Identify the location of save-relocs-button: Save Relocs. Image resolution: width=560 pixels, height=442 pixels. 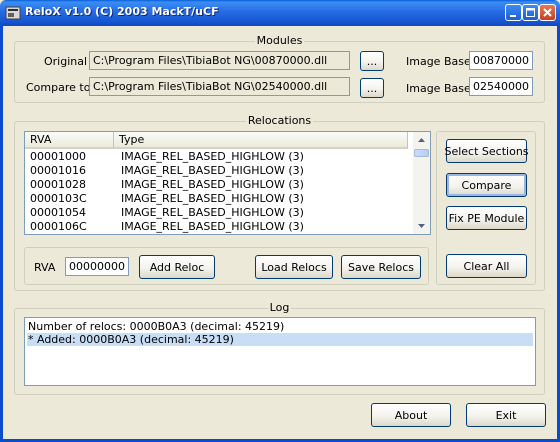
(381, 267).